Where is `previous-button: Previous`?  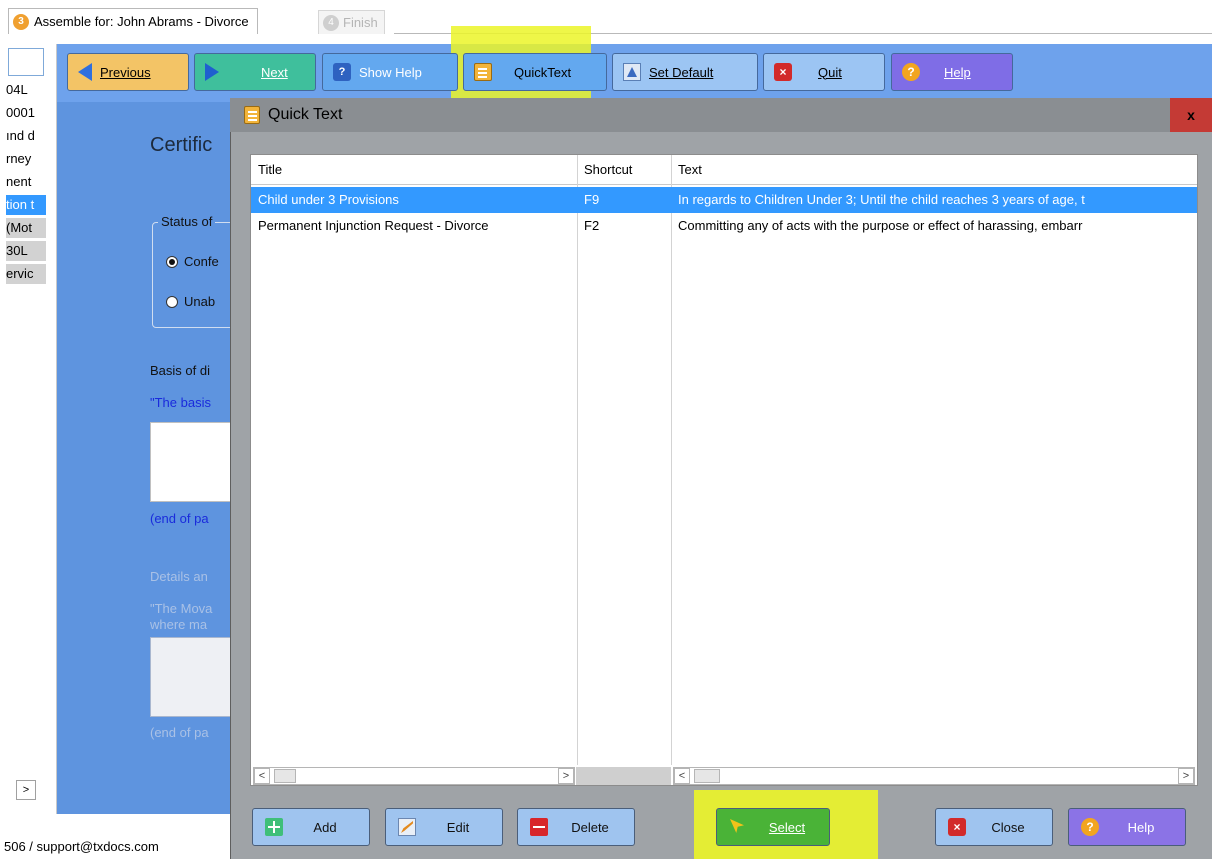 previous-button: Previous is located at coordinates (128, 72).